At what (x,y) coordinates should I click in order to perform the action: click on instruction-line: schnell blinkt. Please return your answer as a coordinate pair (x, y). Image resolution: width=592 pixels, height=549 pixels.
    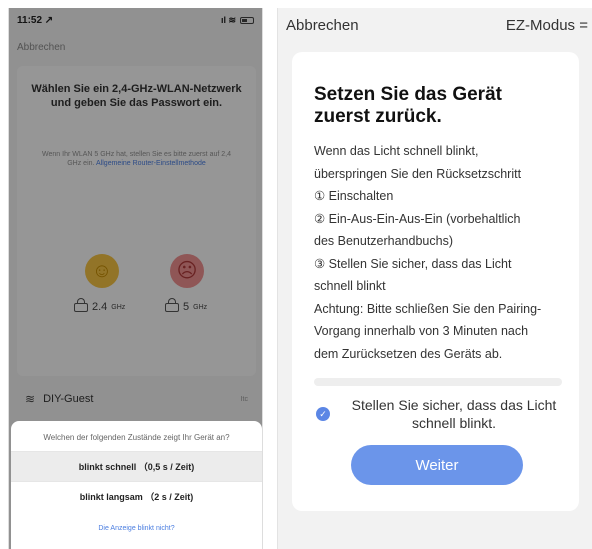
    Looking at the image, I should click on (350, 286).